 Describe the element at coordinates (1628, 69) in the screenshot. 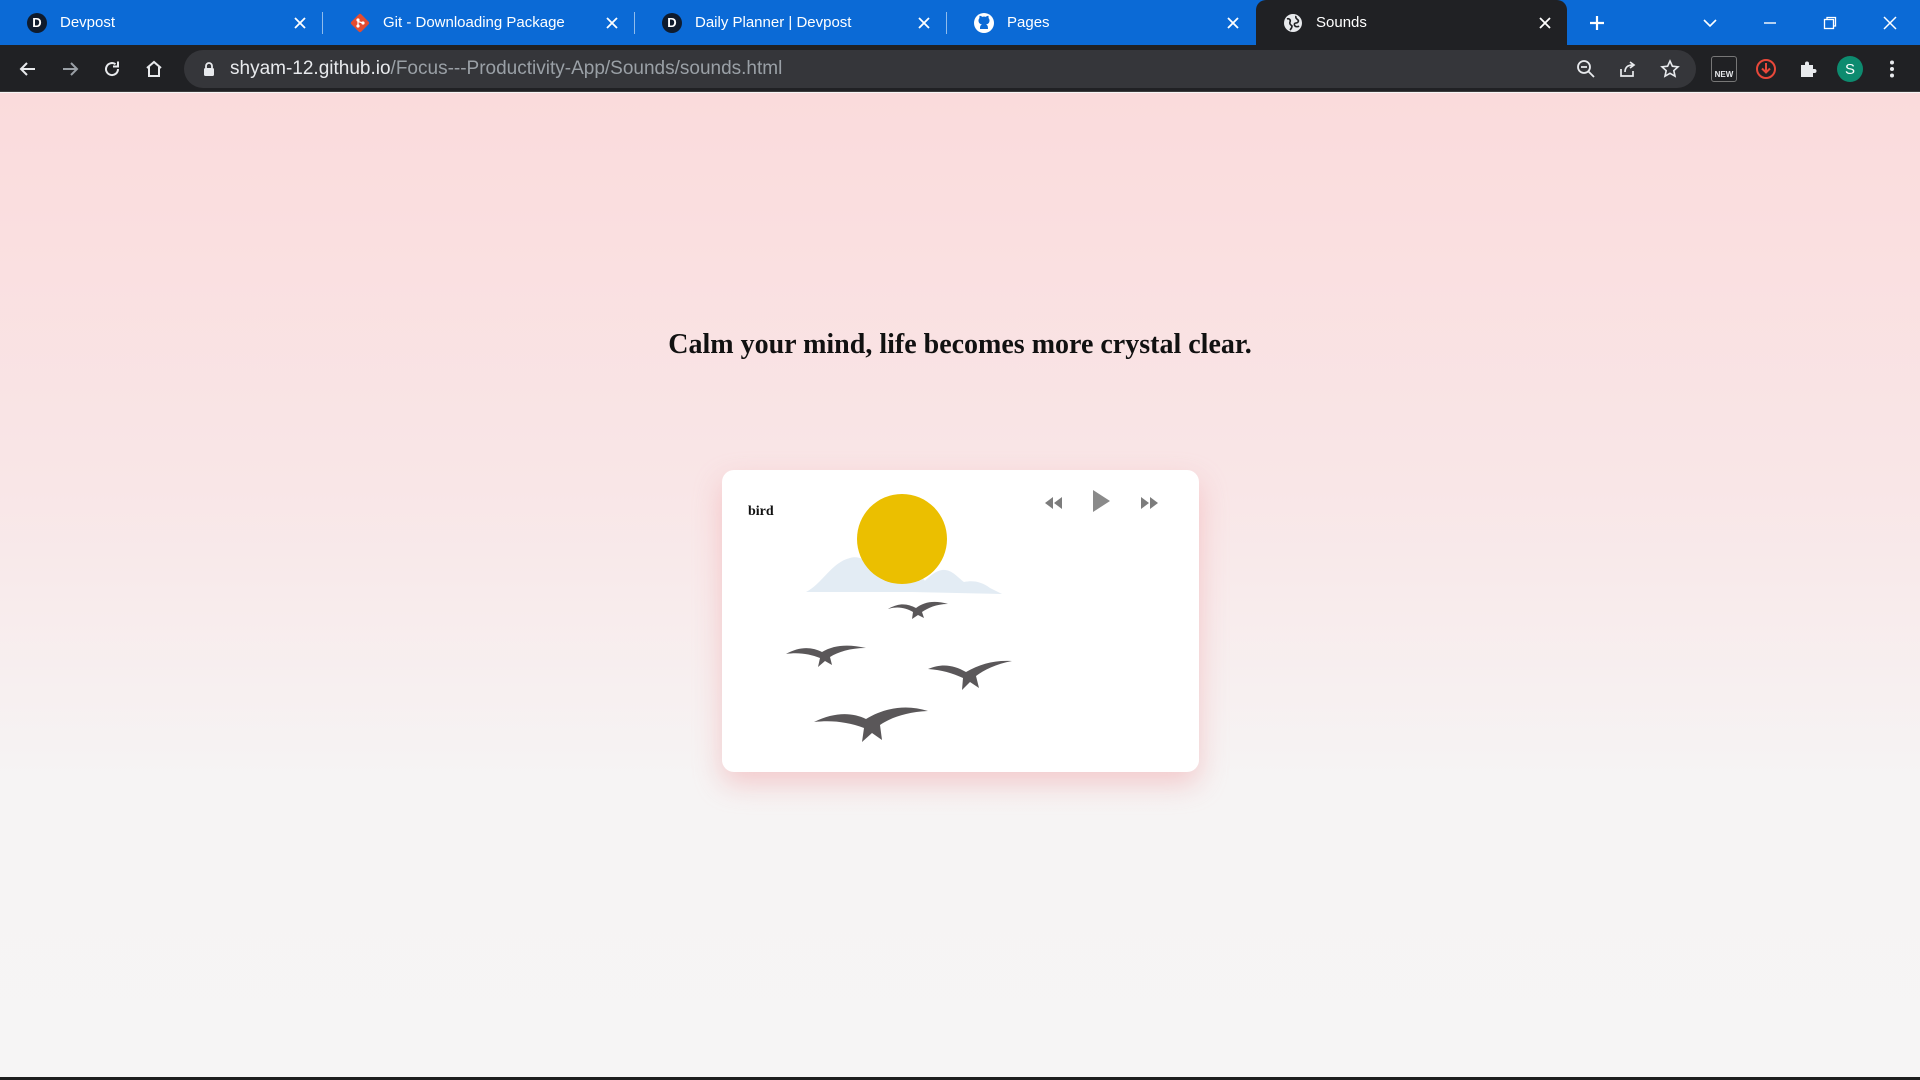

I see `share-icon` at that location.